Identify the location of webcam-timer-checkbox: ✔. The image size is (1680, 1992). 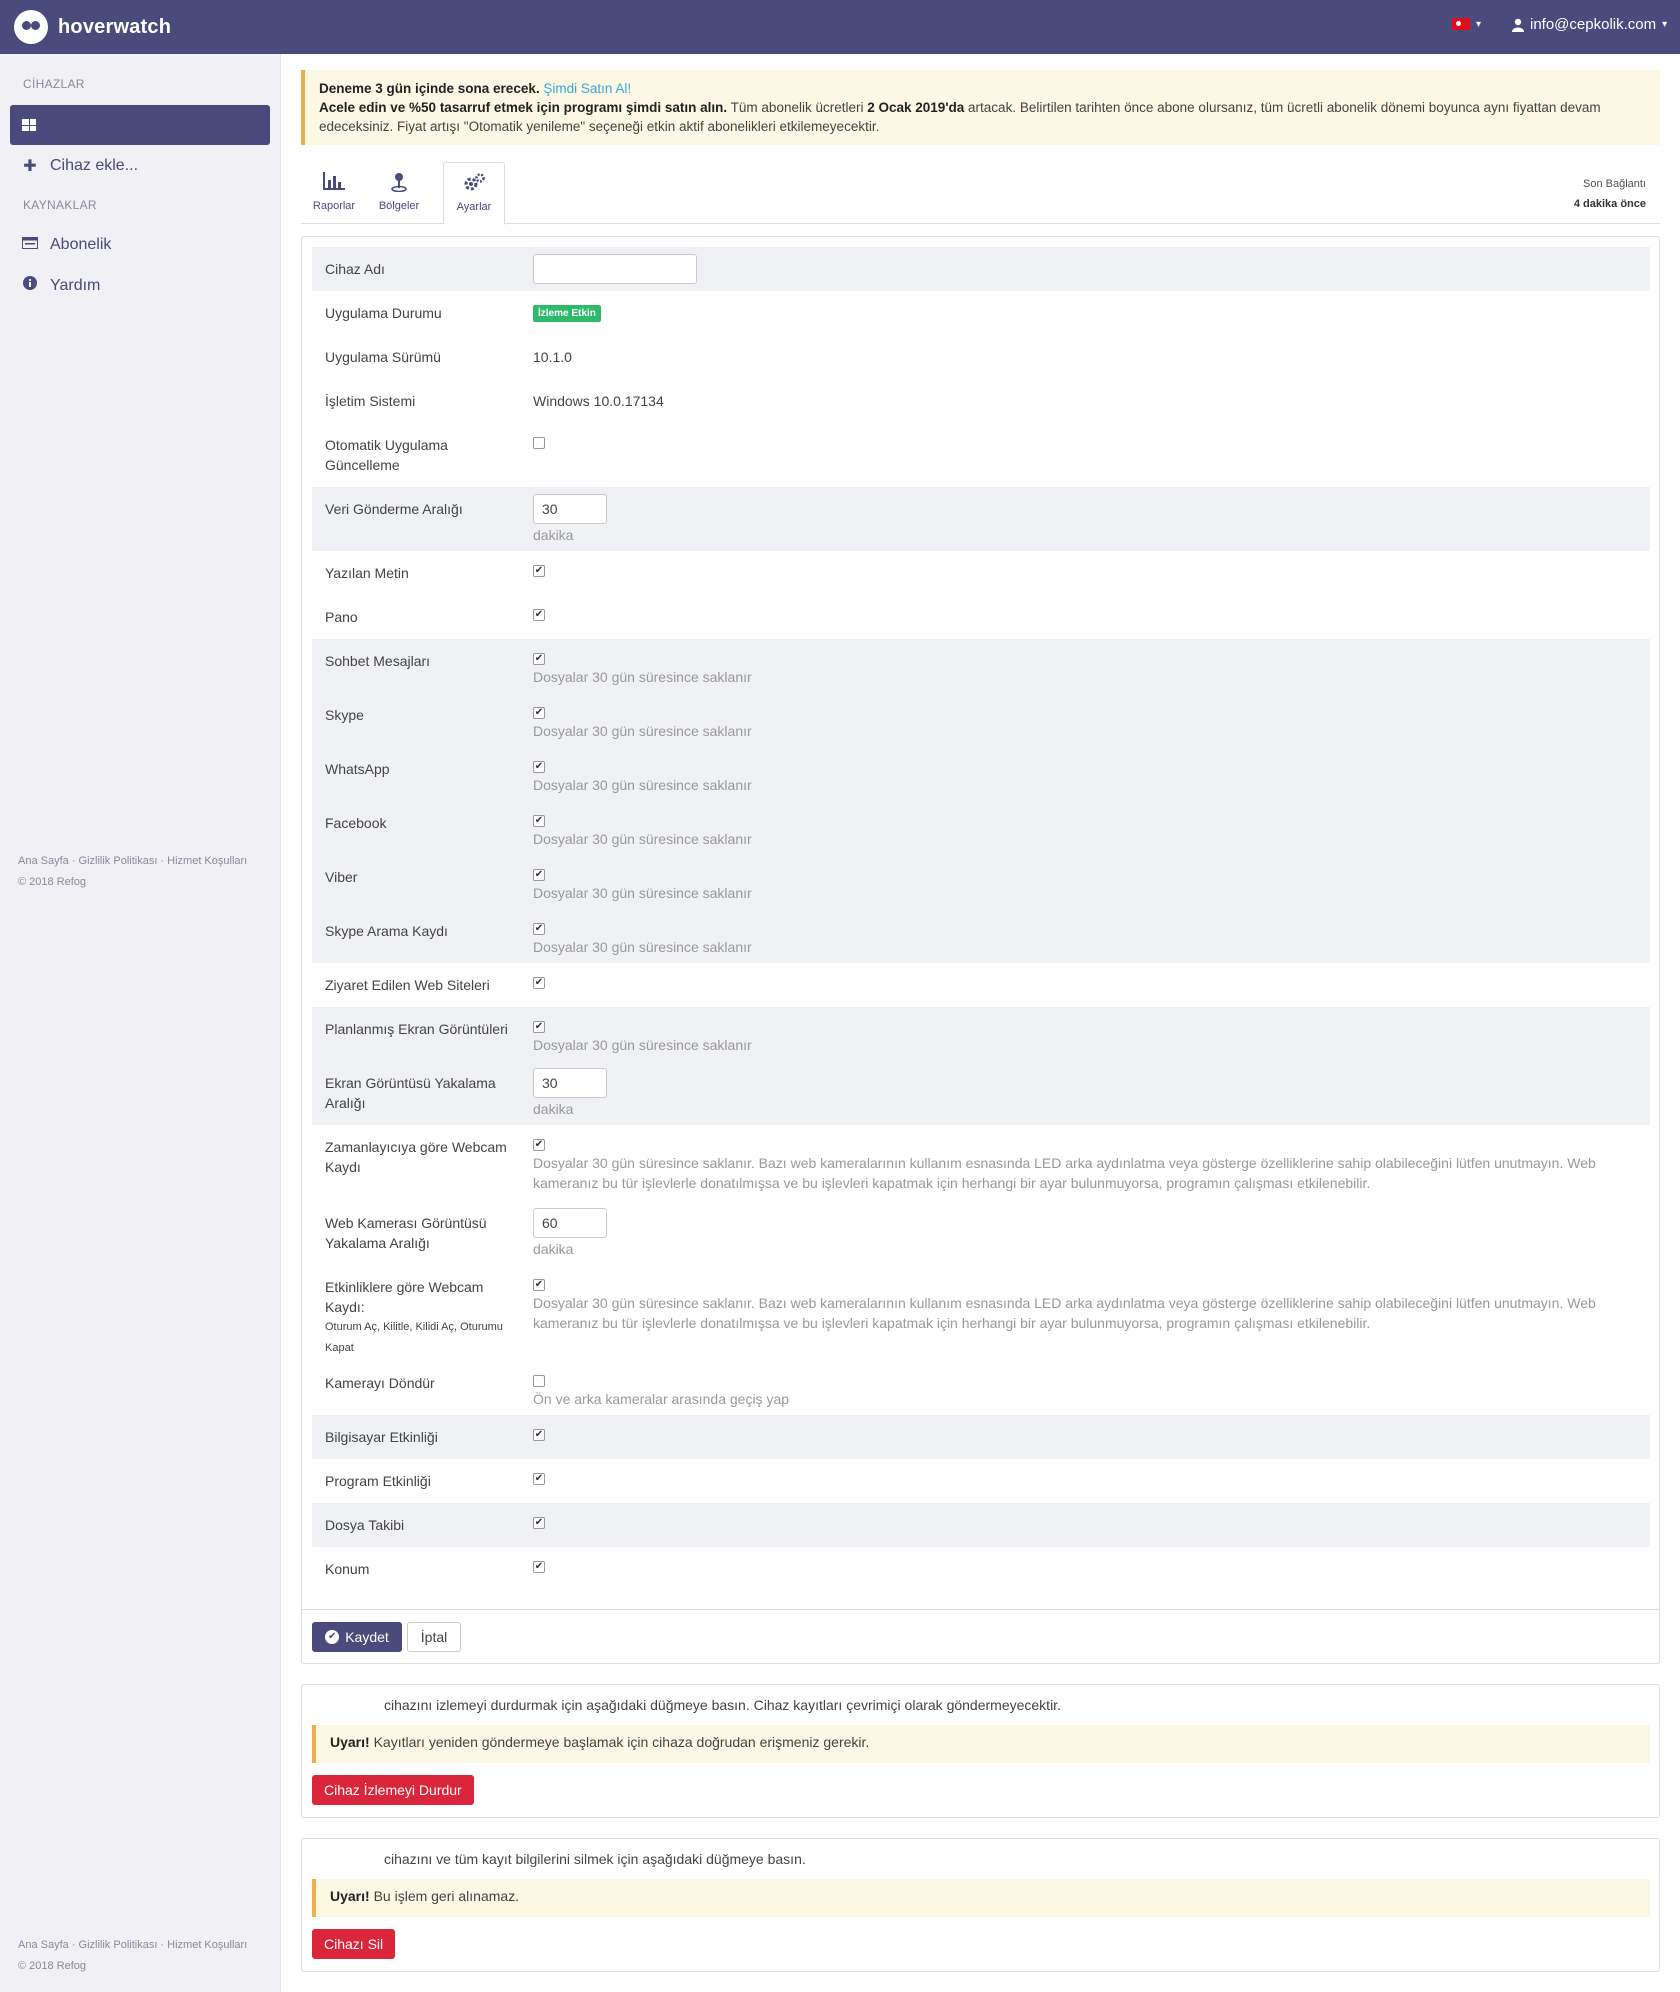
(539, 1145).